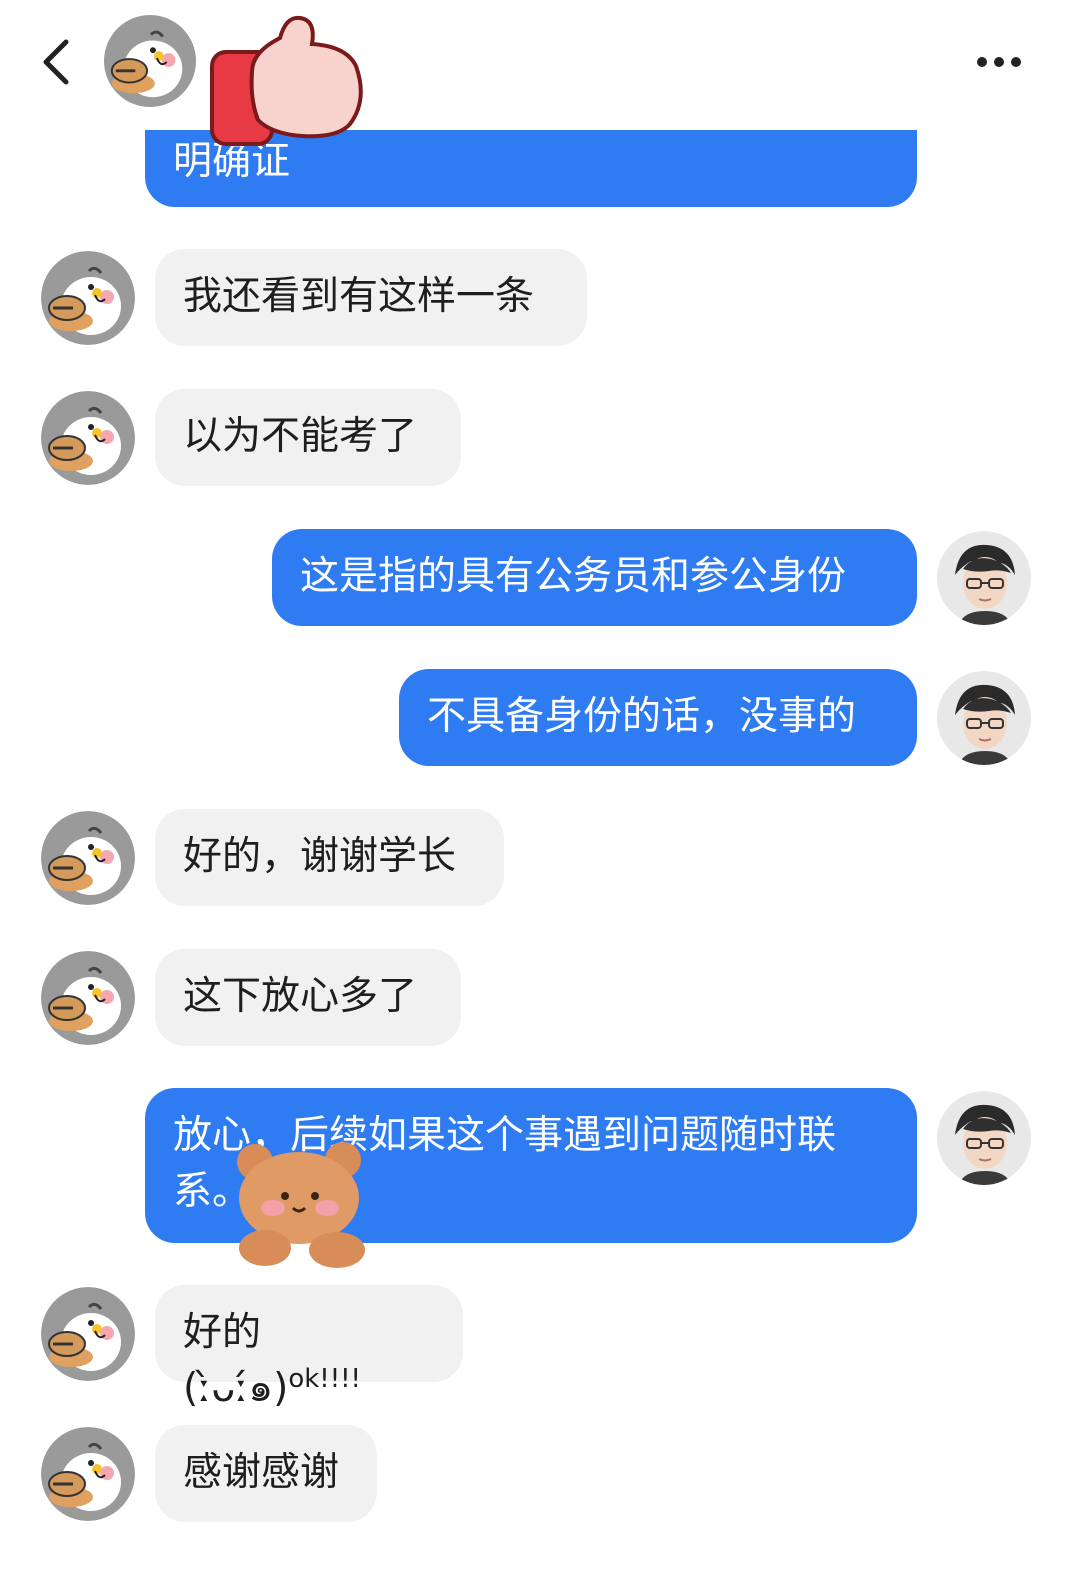  What do you see at coordinates (642, 716) in the screenshot?
I see `message-text: 不具备身份的话，没事的` at bounding box center [642, 716].